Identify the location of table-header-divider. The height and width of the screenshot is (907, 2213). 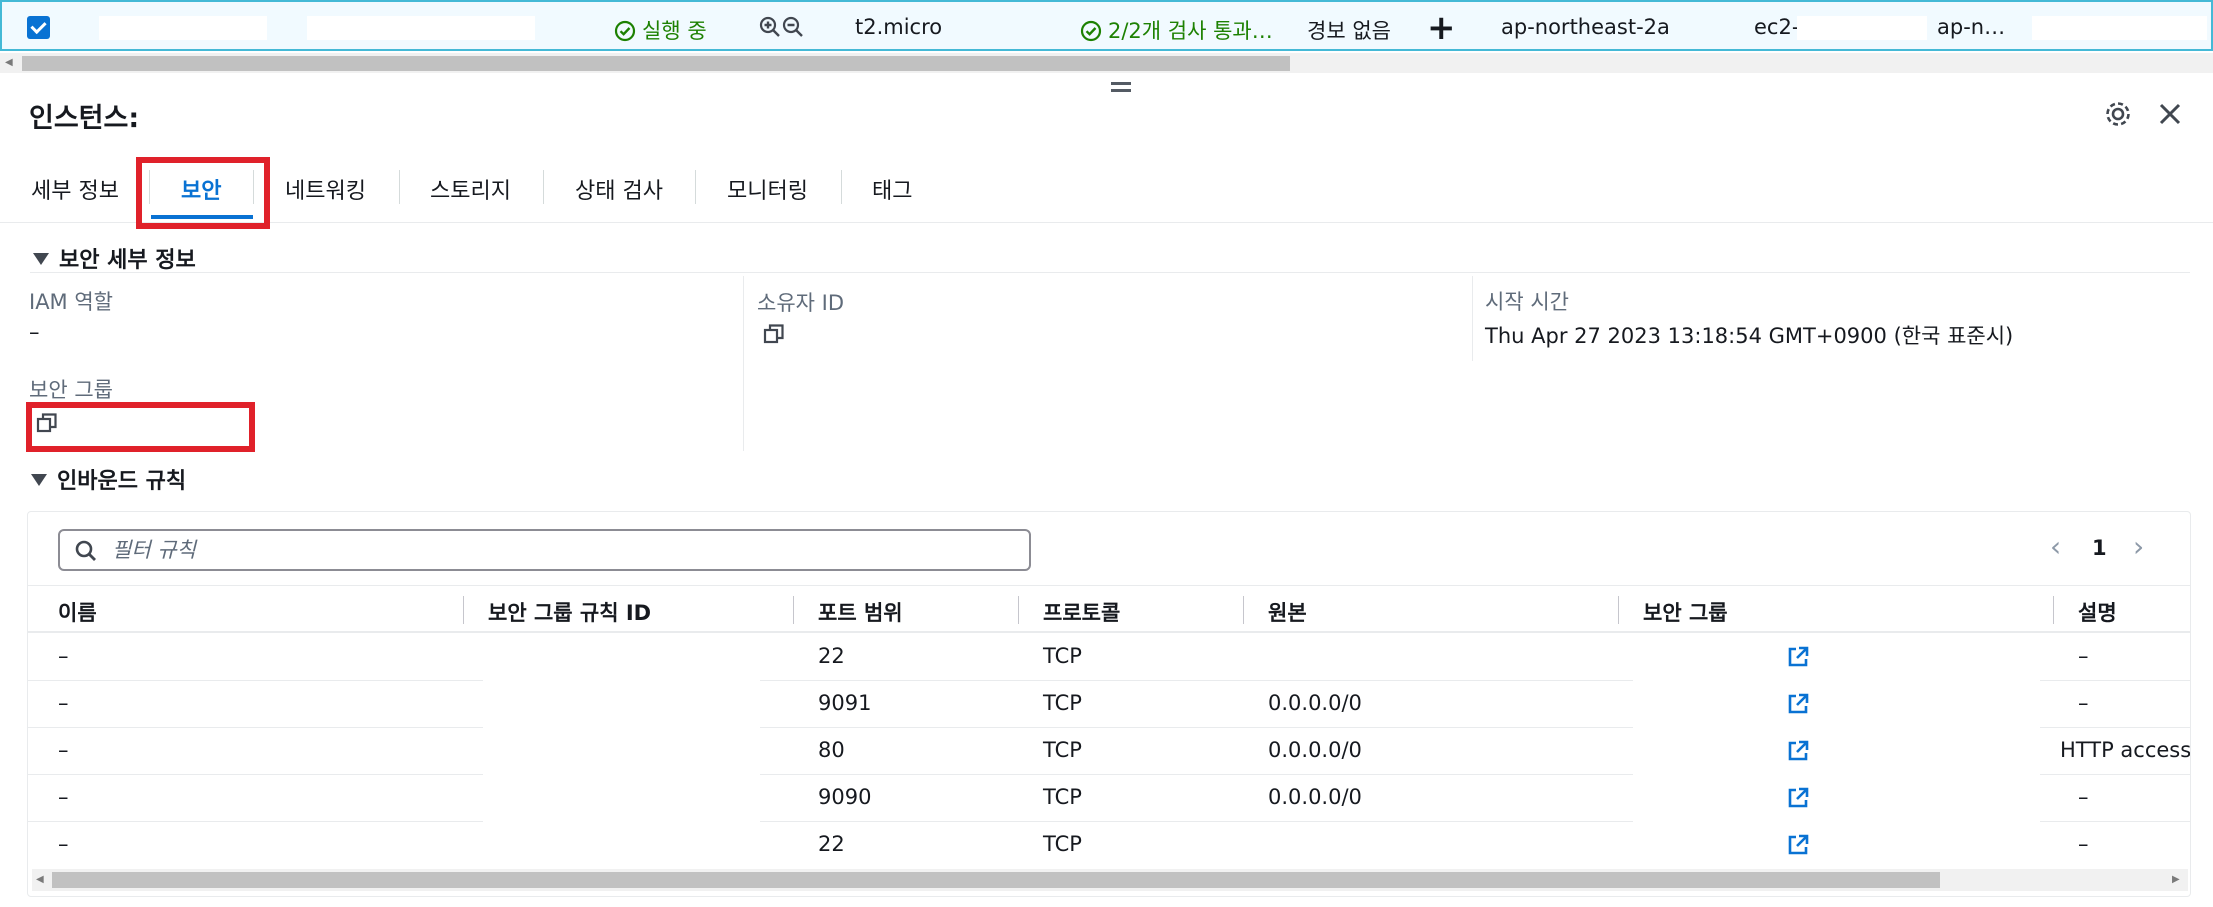
(1109, 632).